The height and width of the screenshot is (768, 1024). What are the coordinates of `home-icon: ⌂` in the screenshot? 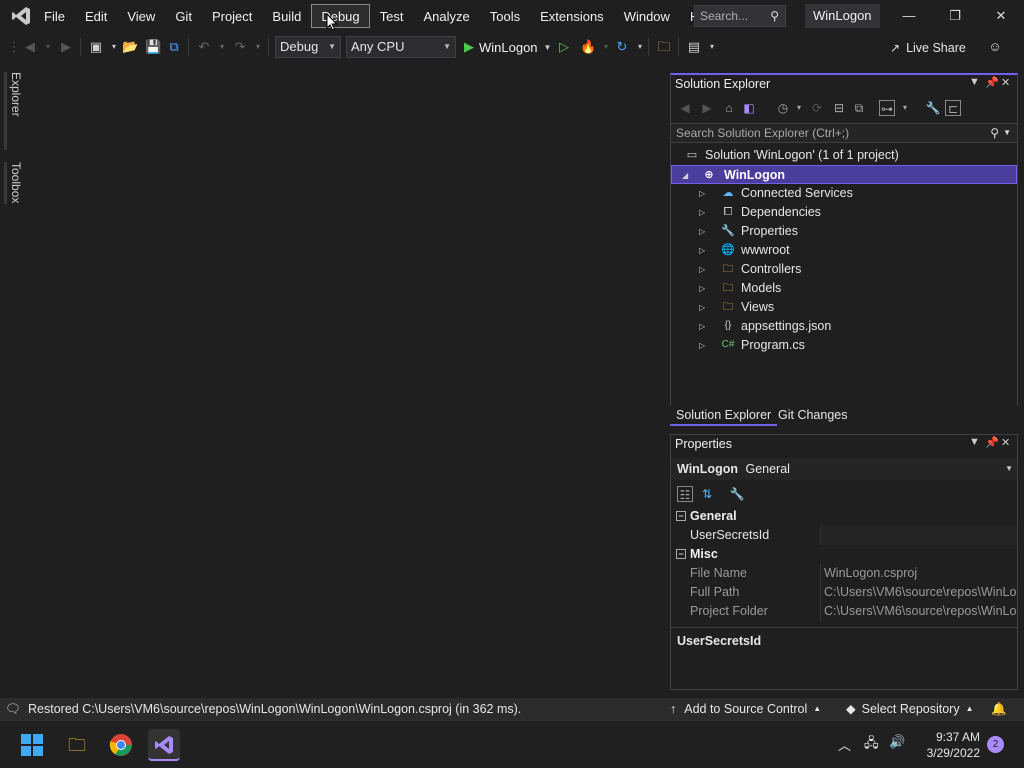 It's located at (729, 108).